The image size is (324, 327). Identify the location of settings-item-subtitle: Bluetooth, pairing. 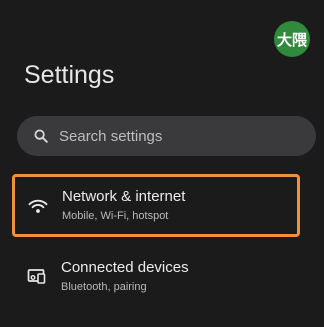
(104, 286).